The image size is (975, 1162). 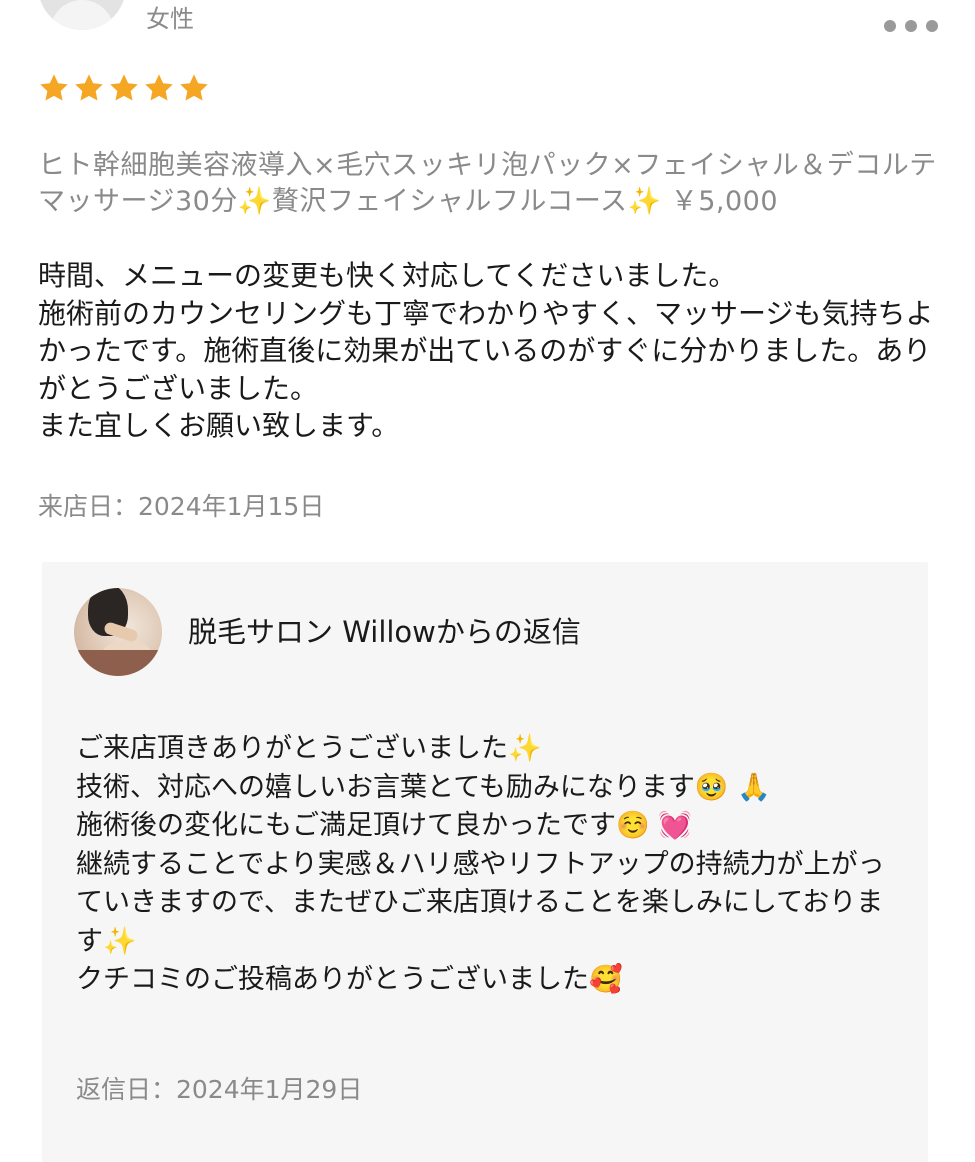 What do you see at coordinates (118, 632) in the screenshot?
I see `salon-avatar` at bounding box center [118, 632].